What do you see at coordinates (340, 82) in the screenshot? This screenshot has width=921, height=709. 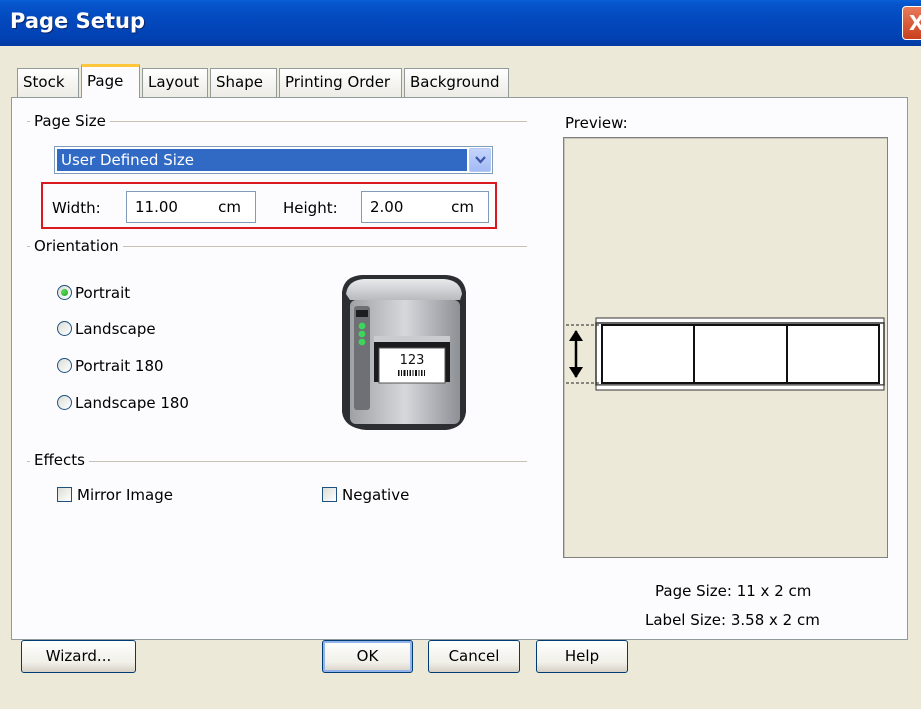 I see `tab-printing-order: Printing Order` at bounding box center [340, 82].